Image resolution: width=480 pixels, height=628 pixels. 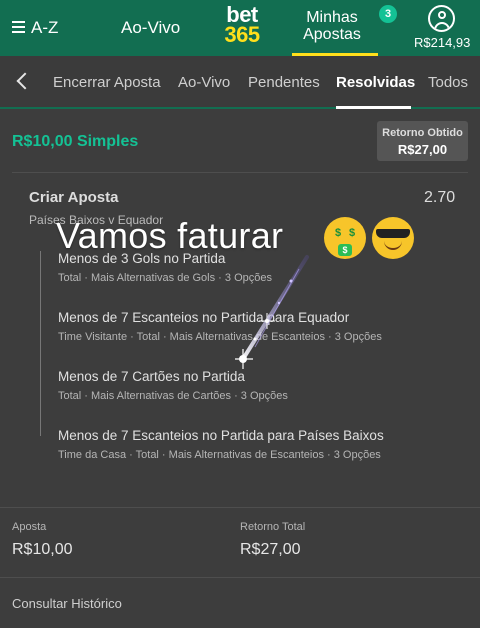 I want to click on logo-text-bottom: 365, so click(x=242, y=34).